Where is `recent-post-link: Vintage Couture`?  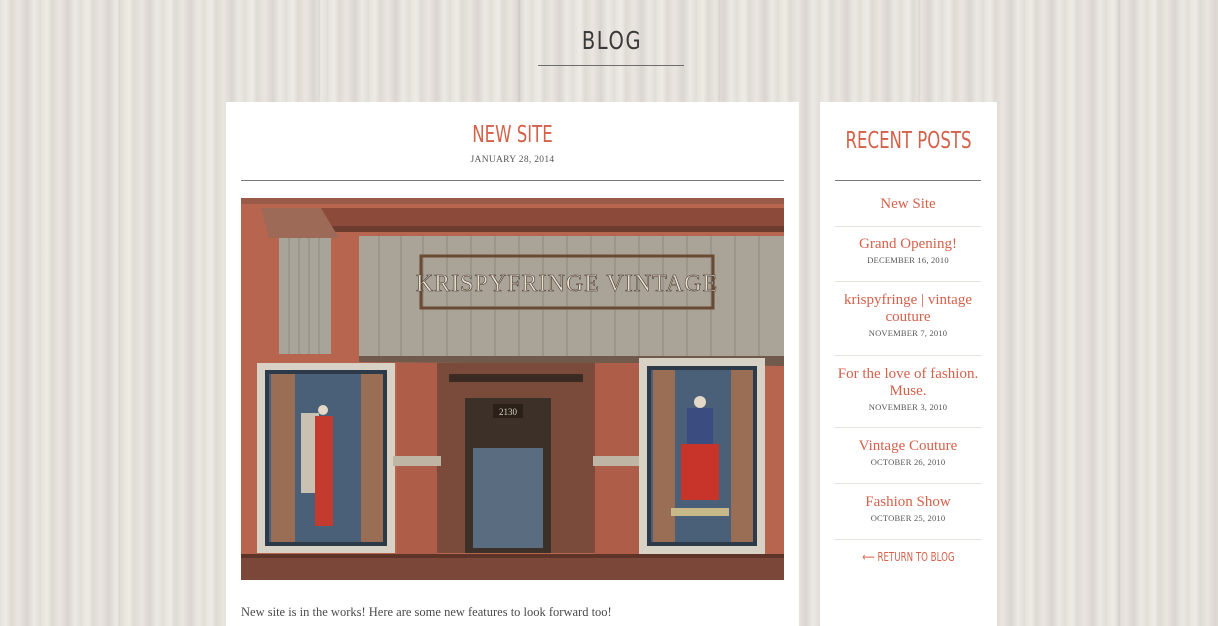 recent-post-link: Vintage Couture is located at coordinates (908, 446).